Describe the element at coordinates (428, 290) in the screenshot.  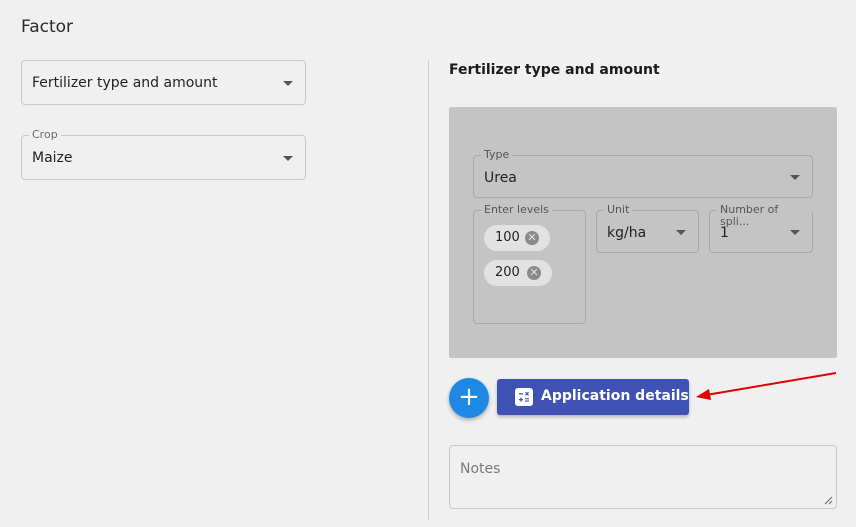
I see `column-divider` at that location.